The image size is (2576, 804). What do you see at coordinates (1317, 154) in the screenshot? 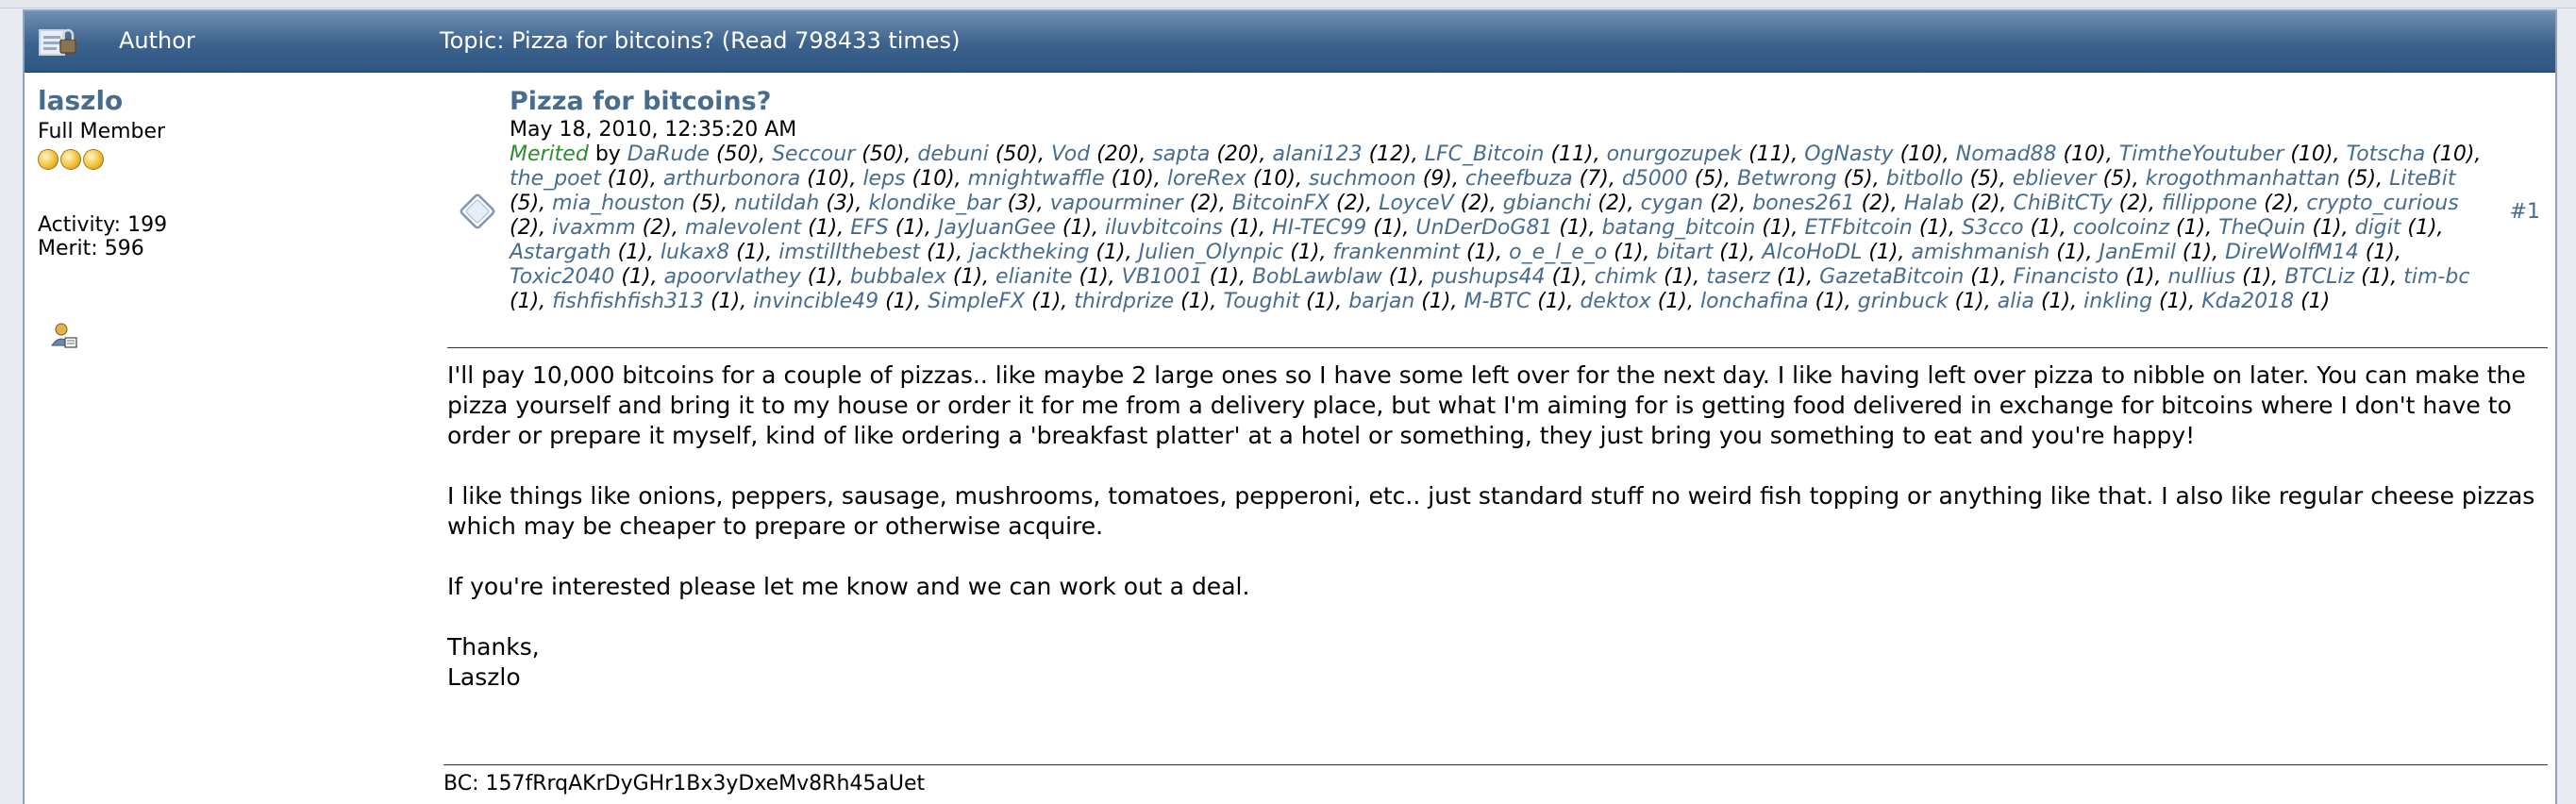
I see `merit-user-link: alani123` at bounding box center [1317, 154].